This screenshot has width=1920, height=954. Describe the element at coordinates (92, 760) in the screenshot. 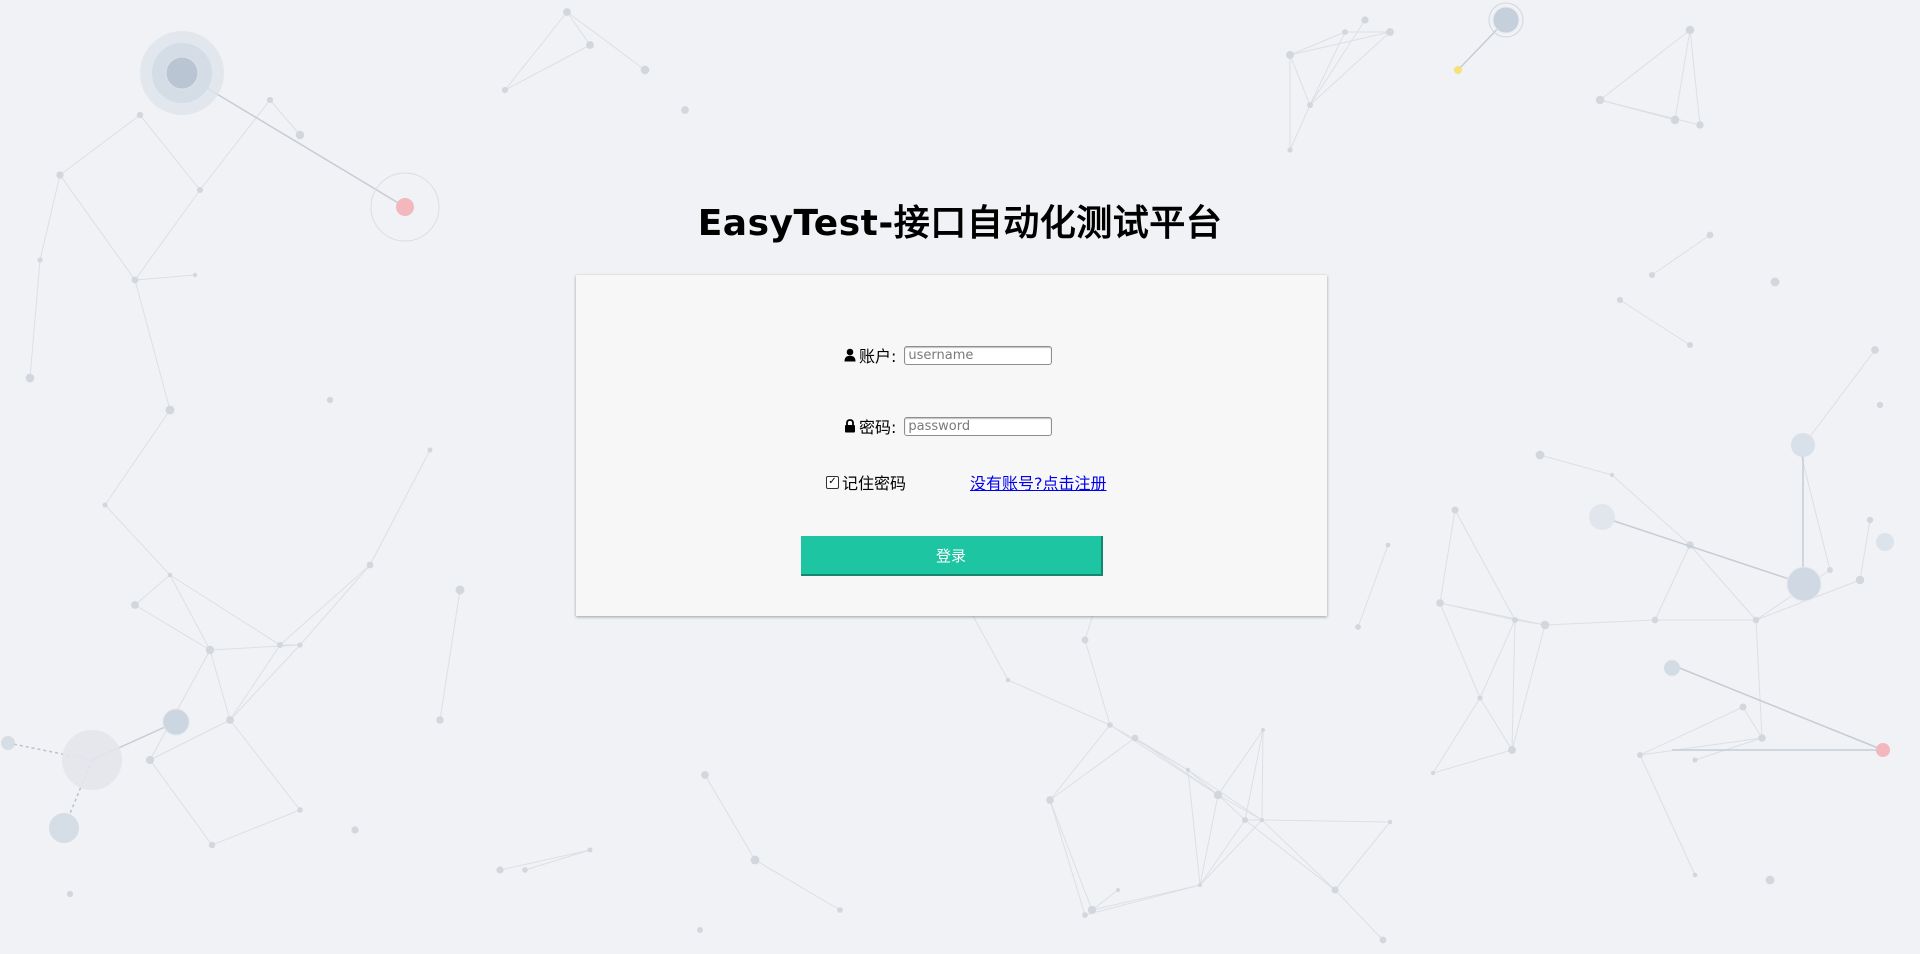

I see `network-node-halo` at that location.